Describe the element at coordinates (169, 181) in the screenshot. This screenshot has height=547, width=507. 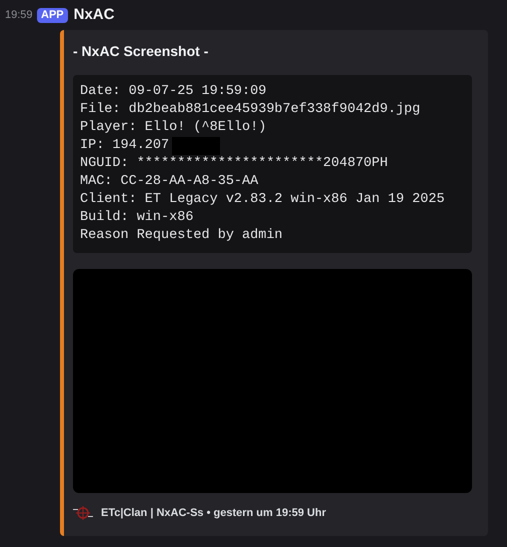
I see `code-line: MAC: CC-28-AA-A8-35-AA` at that location.